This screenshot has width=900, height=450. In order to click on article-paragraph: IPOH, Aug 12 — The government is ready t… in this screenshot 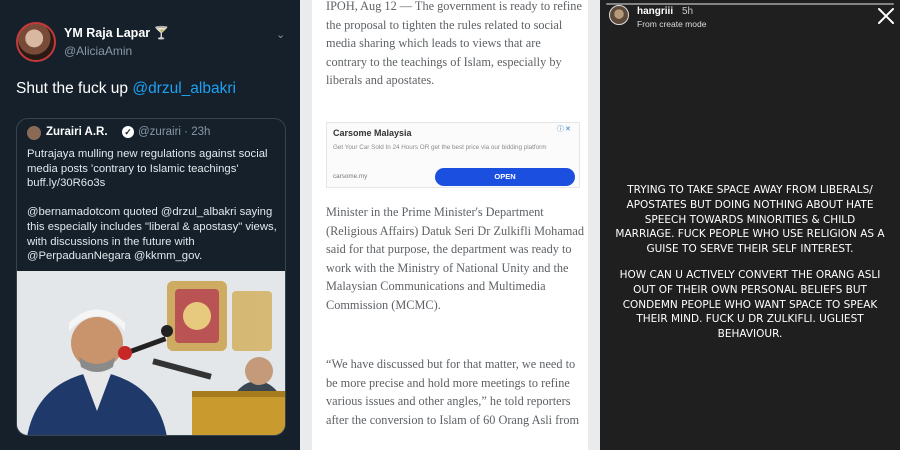, I will do `click(454, 43)`.